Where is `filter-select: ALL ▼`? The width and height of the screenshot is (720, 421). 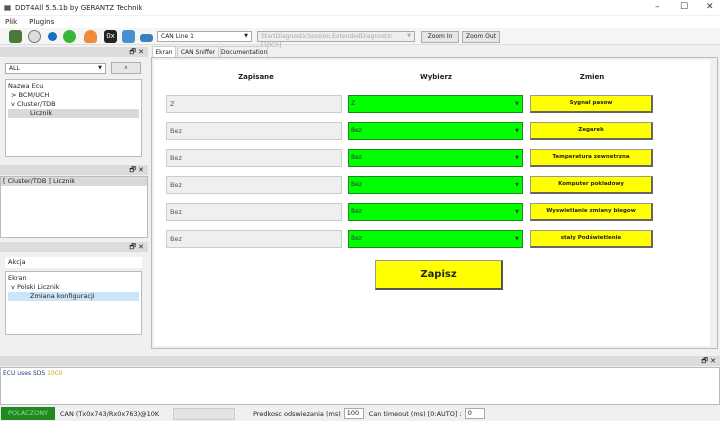
filter-select: ALL ▼ is located at coordinates (55, 68).